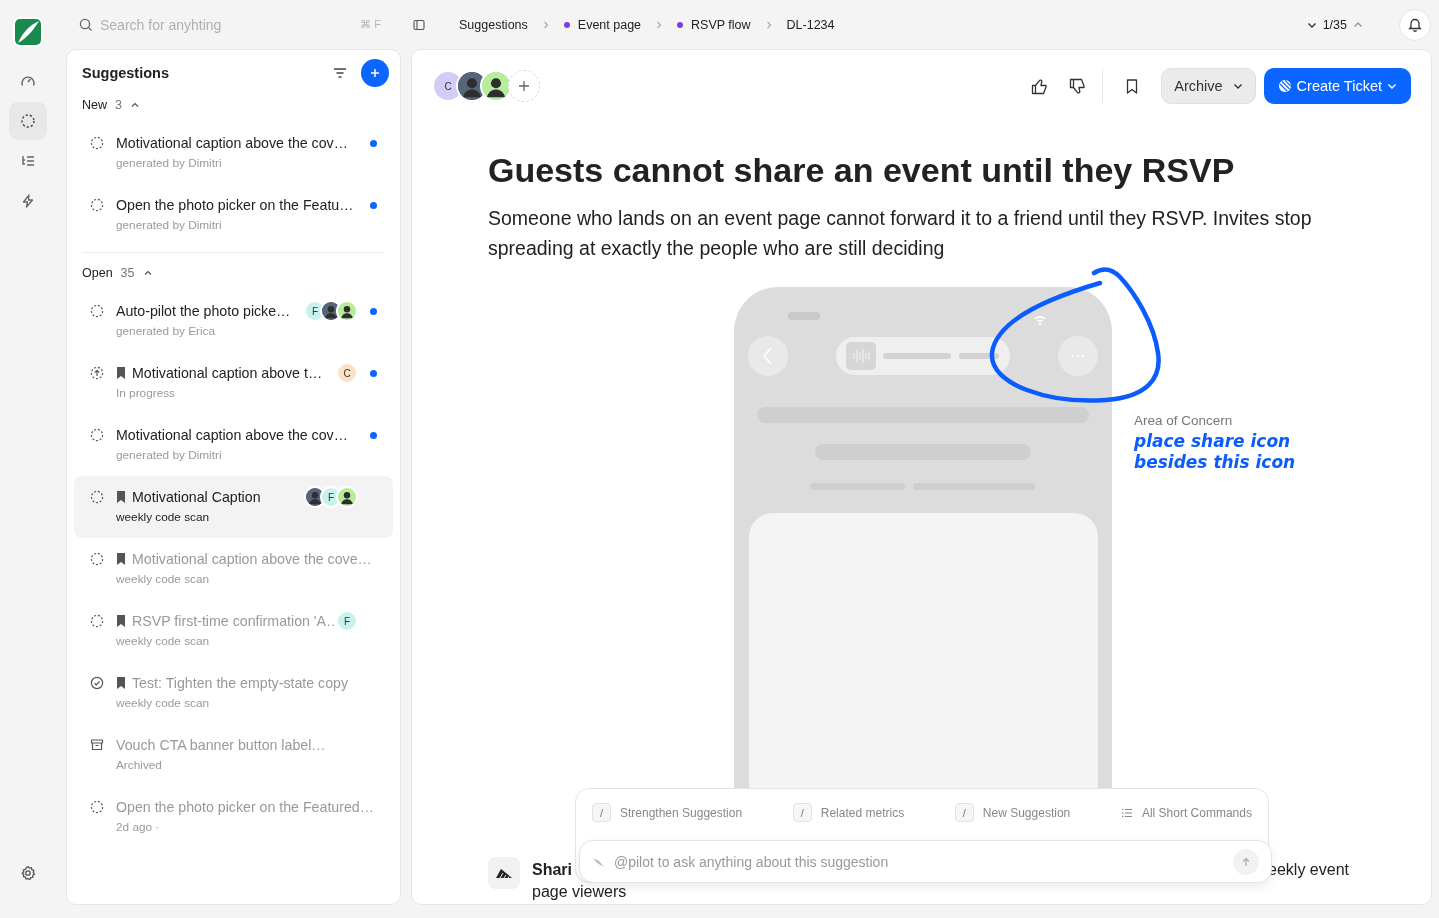 This screenshot has width=1439, height=918. What do you see at coordinates (1334, 24) in the screenshot?
I see `pager-count: 1/35` at bounding box center [1334, 24].